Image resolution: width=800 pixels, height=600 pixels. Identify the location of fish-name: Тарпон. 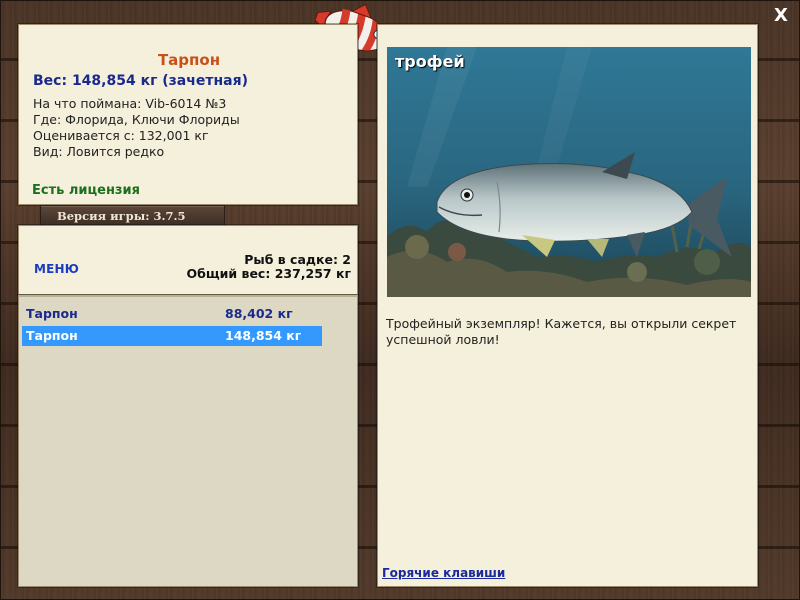
(189, 60).